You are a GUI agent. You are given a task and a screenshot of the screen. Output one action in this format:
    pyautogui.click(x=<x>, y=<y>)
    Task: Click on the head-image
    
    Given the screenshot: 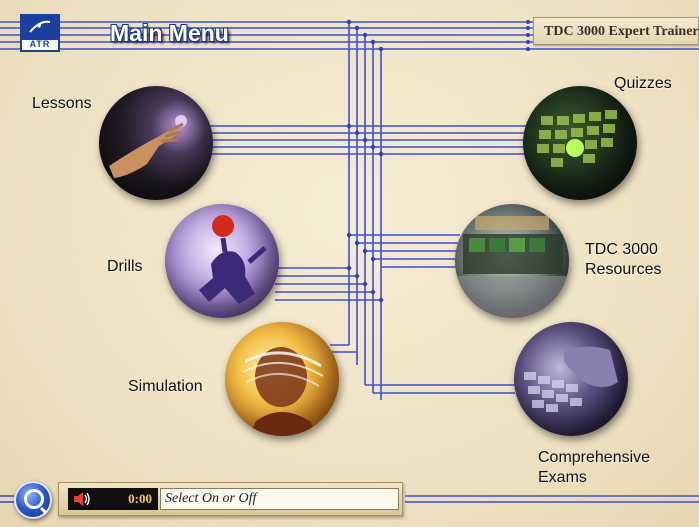 What is the action you would take?
    pyautogui.click(x=283, y=391)
    